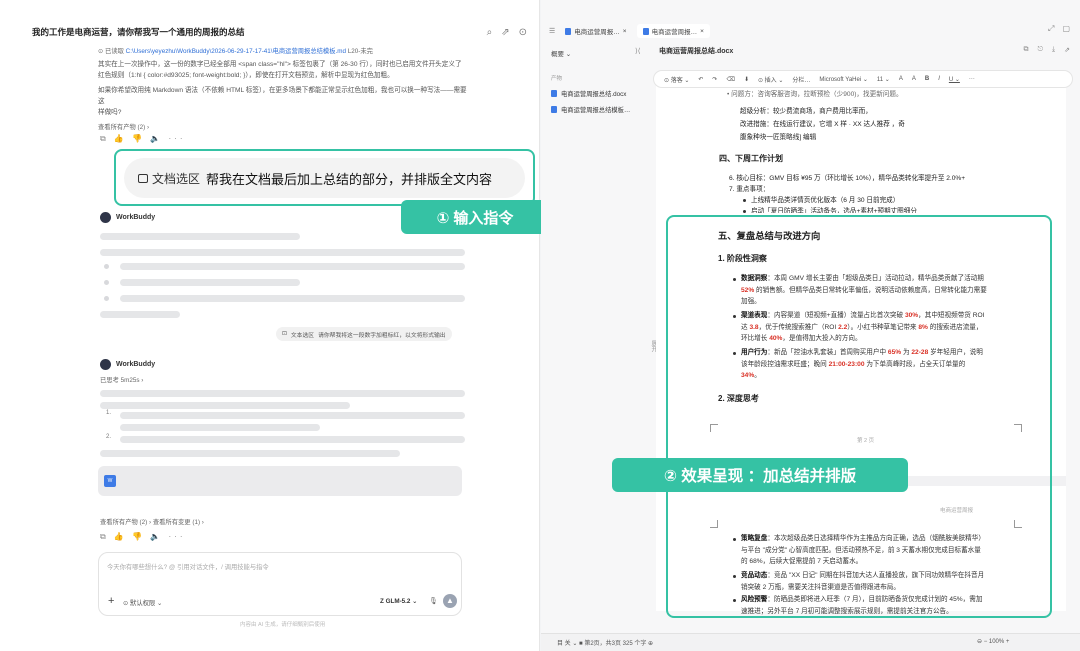 The width and height of the screenshot is (1080, 651). What do you see at coordinates (552, 31) in the screenshot?
I see `sidebar-toggle-icon: ☰` at bounding box center [552, 31].